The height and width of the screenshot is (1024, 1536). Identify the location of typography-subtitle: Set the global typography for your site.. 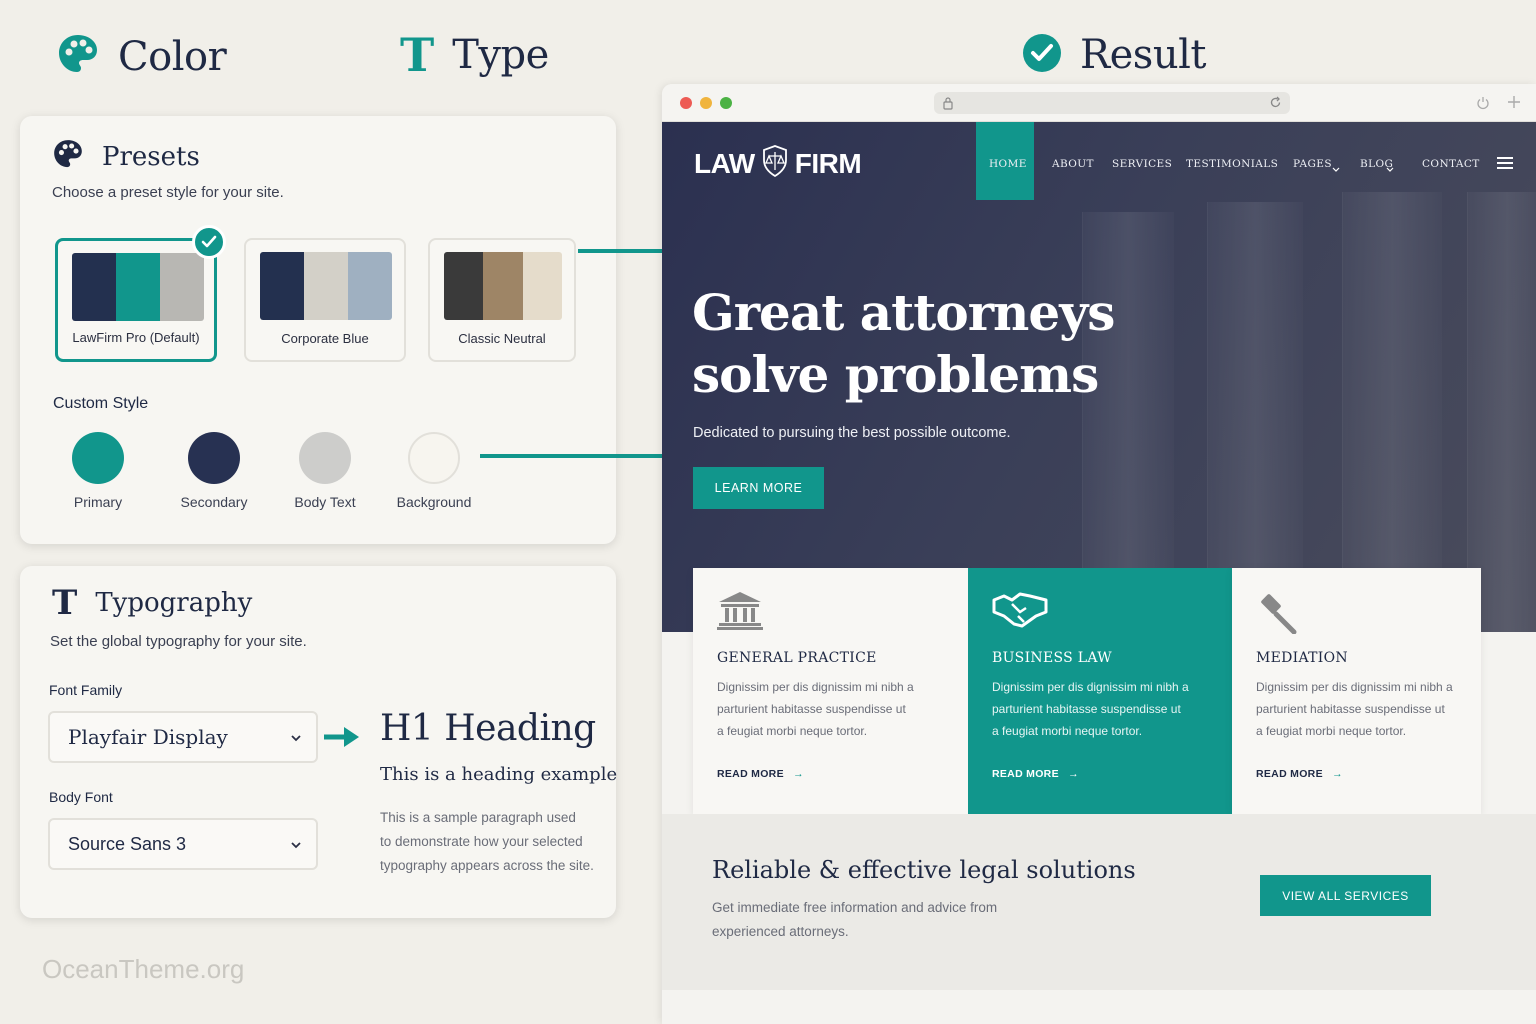
(178, 641).